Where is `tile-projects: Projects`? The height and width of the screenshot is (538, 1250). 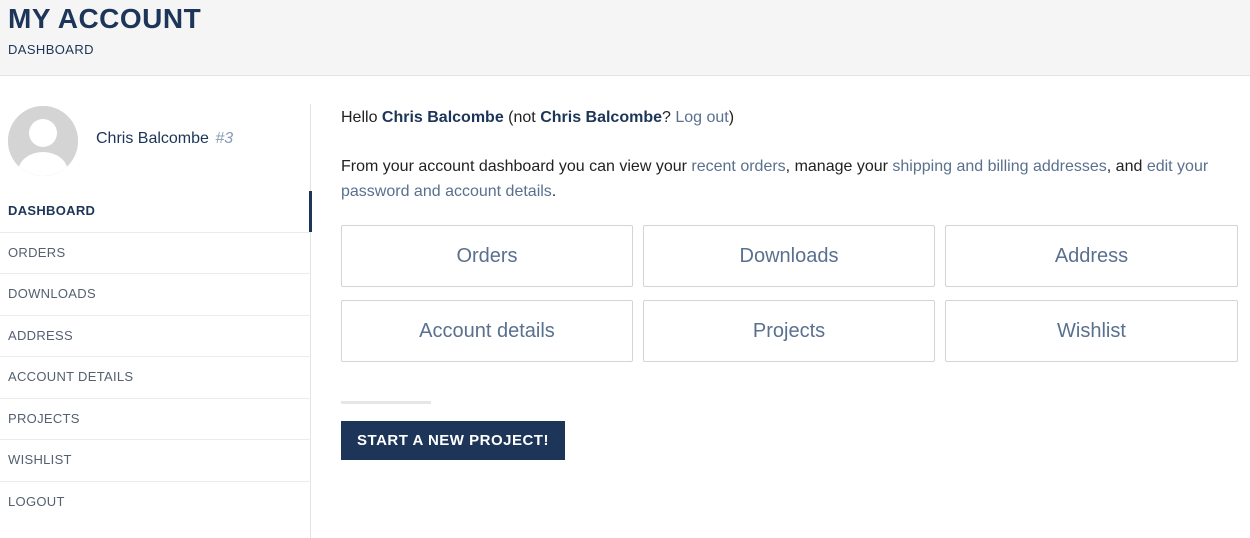 tile-projects: Projects is located at coordinates (789, 331).